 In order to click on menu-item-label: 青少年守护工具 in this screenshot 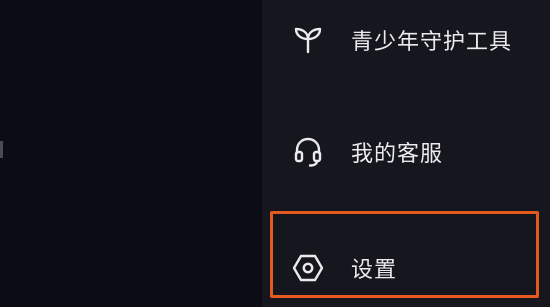, I will do `click(432, 42)`.